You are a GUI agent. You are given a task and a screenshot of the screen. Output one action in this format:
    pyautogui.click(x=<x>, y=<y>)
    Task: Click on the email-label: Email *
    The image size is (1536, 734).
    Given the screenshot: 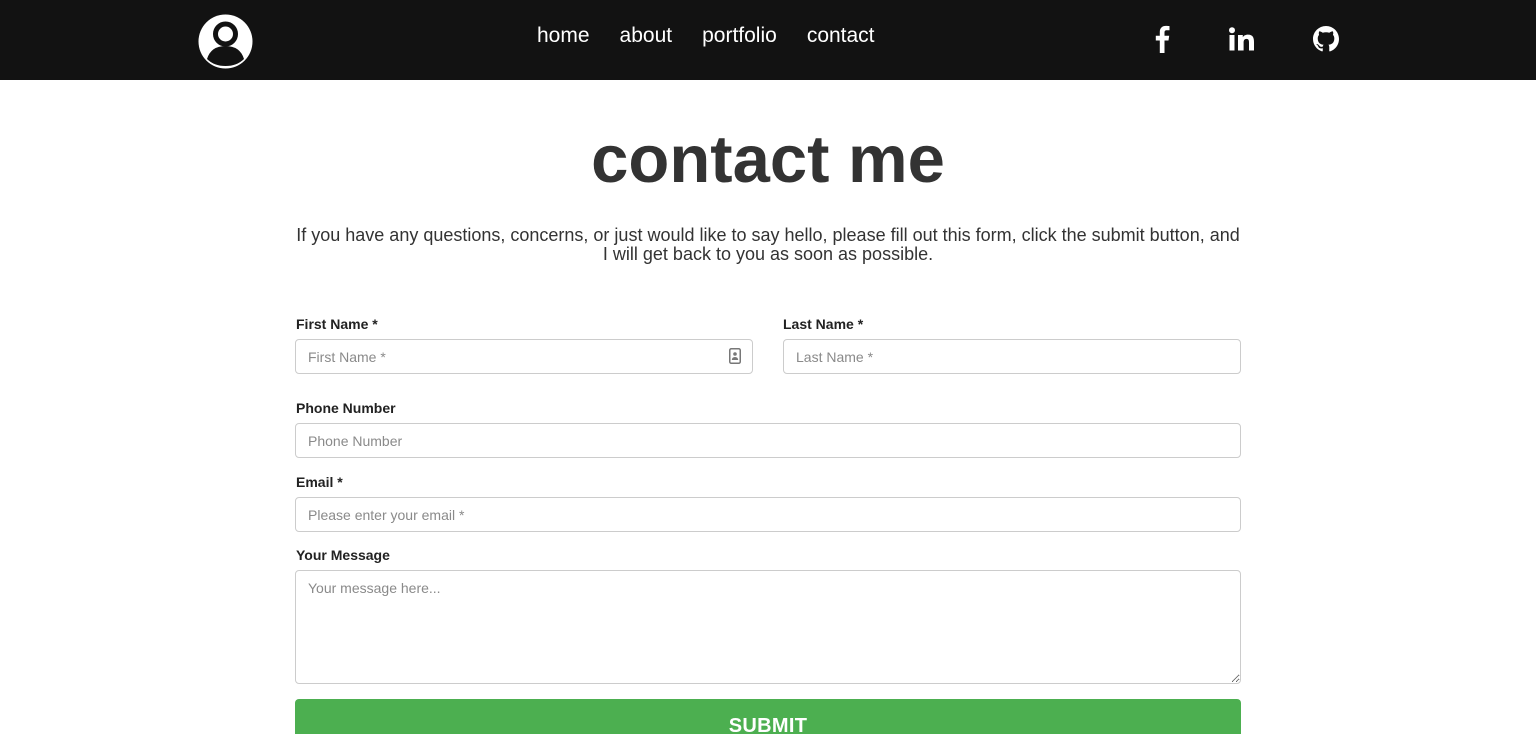 What is the action you would take?
    pyautogui.click(x=319, y=482)
    